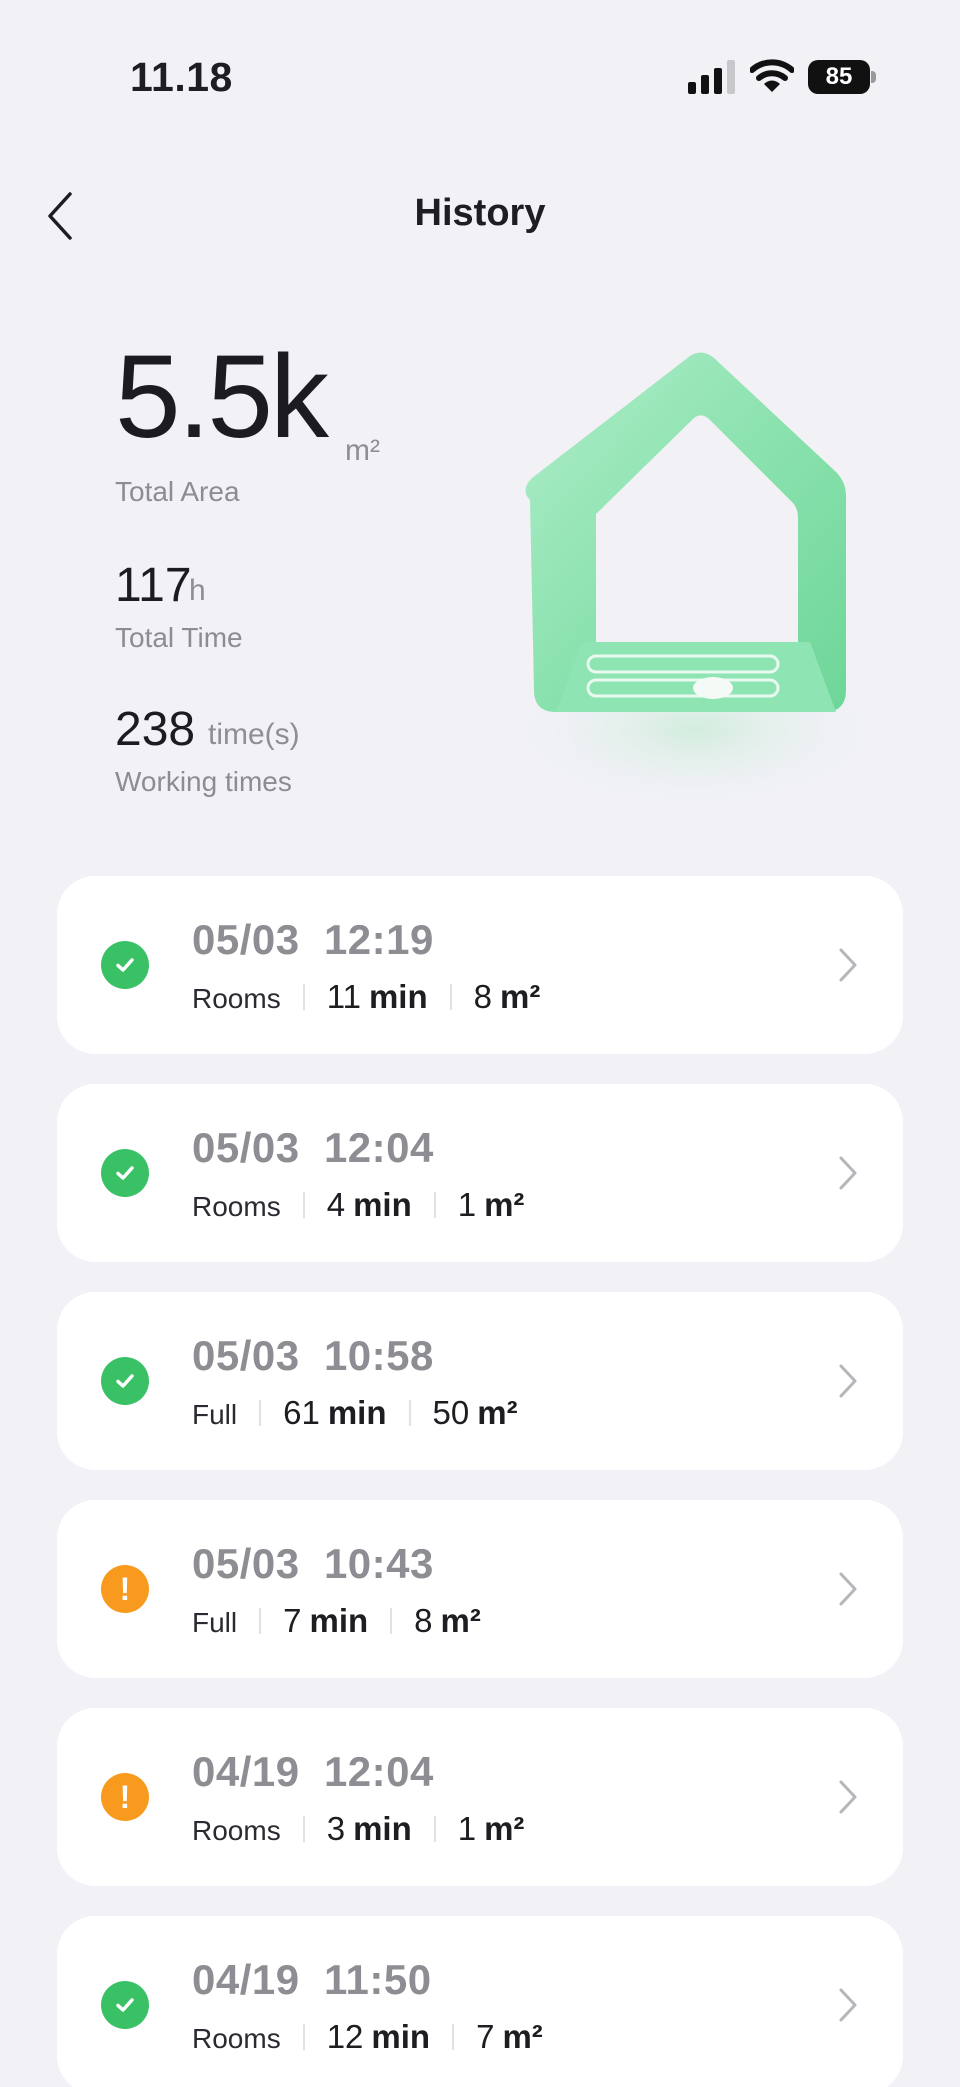  Describe the element at coordinates (312, 1980) in the screenshot. I see `record-datetime: 04/19 11:50` at that location.